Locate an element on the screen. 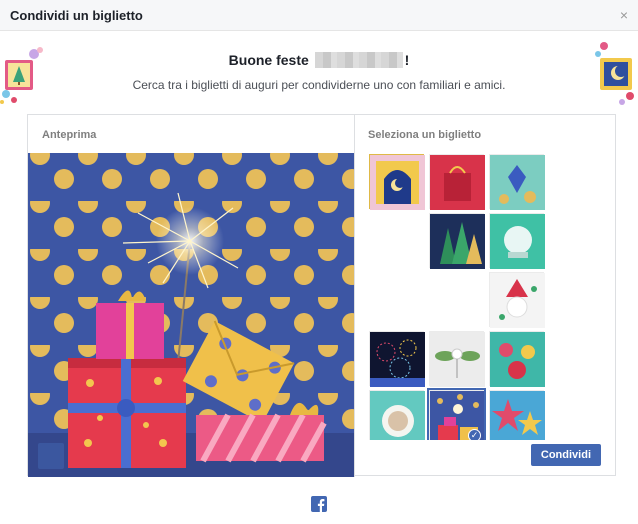  crescent-moon-card-icon is located at coordinates (397, 182).